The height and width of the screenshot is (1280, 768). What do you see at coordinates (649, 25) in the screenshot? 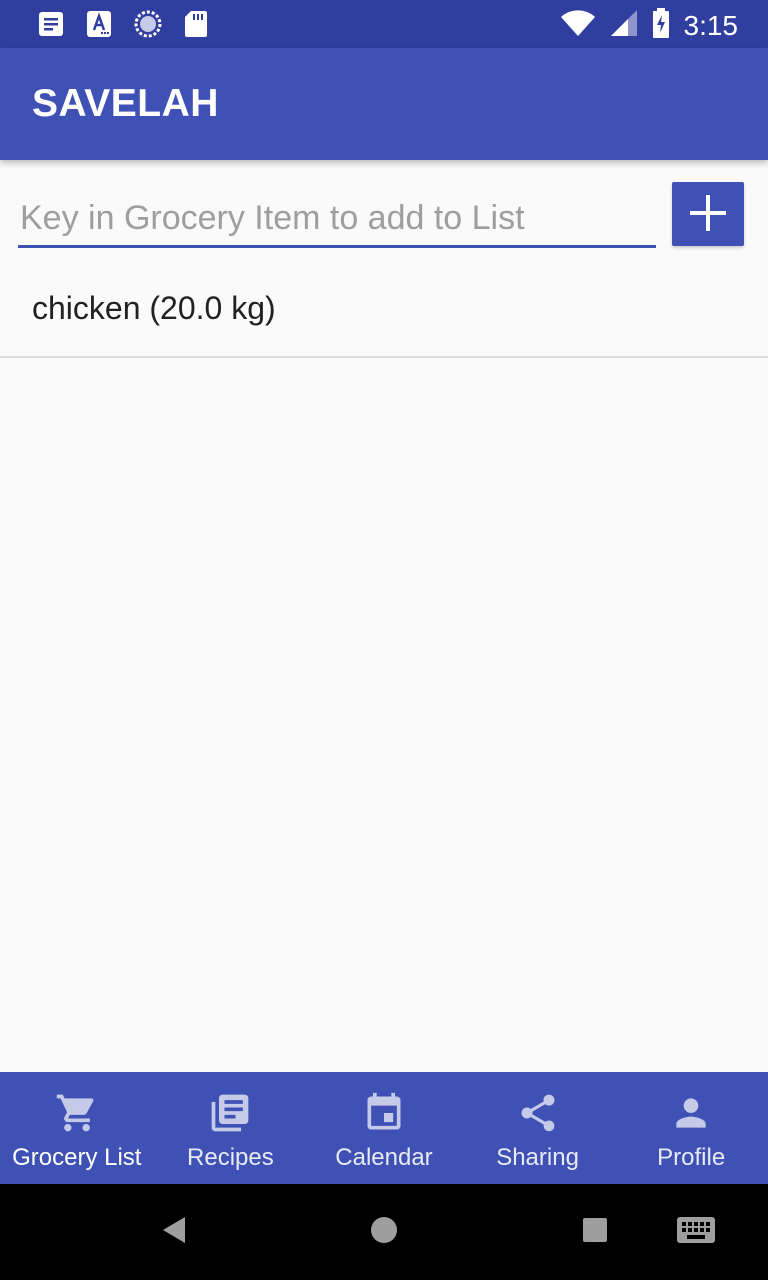
I see `system-status-icons: 3:15` at bounding box center [649, 25].